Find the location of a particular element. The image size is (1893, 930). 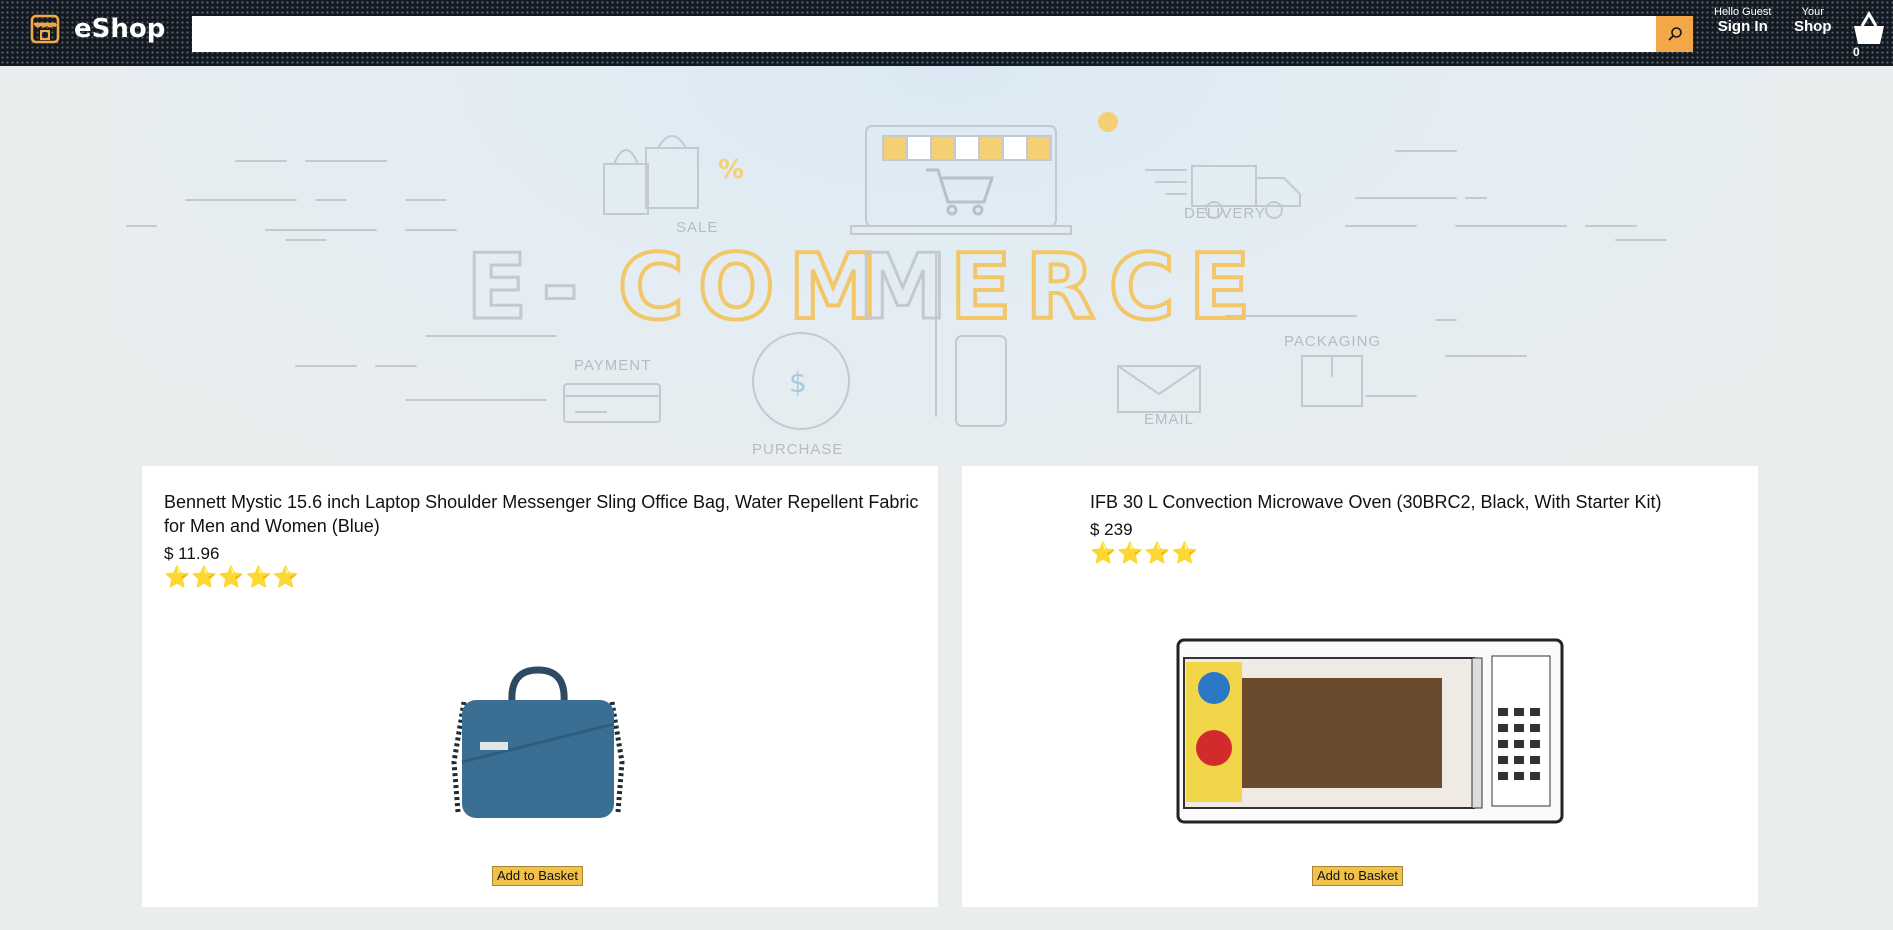

shop-option: Your Shop is located at coordinates (1813, 21).